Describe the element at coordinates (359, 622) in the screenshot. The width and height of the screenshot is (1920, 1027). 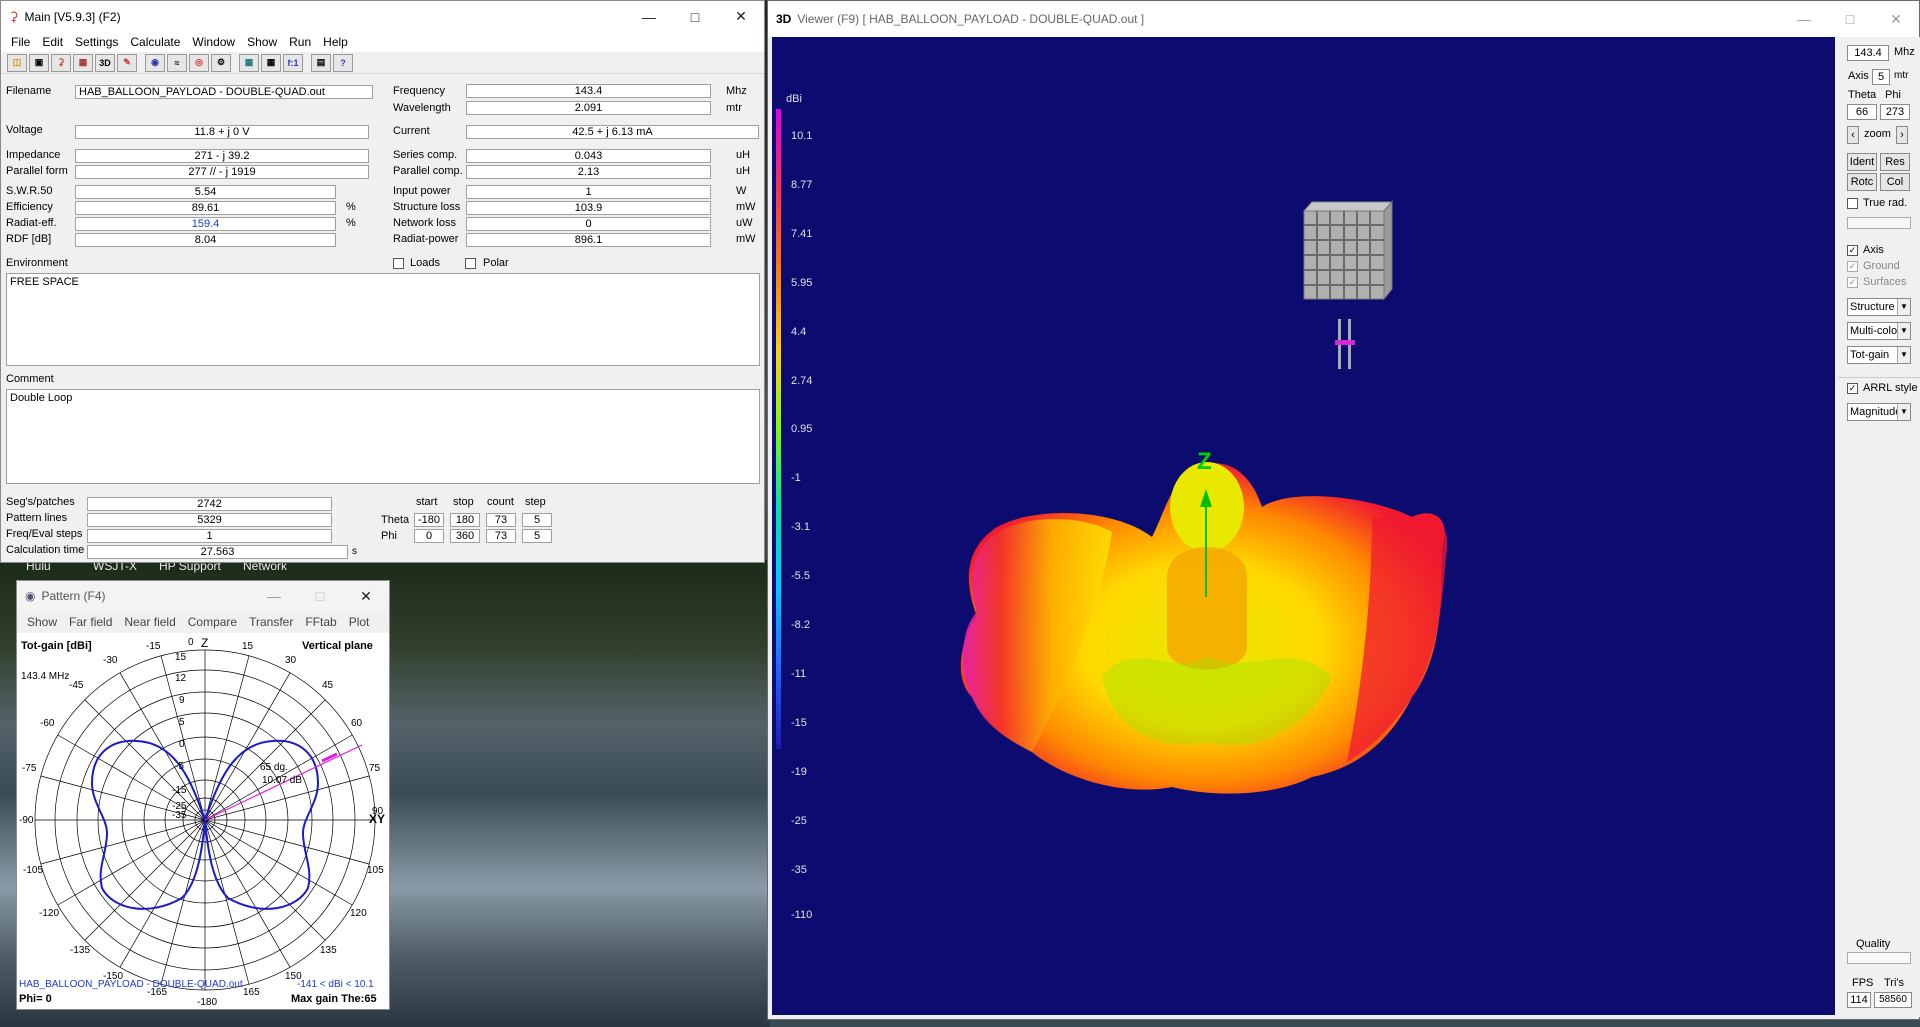
I see `pattern-menu-plot: Plot` at that location.